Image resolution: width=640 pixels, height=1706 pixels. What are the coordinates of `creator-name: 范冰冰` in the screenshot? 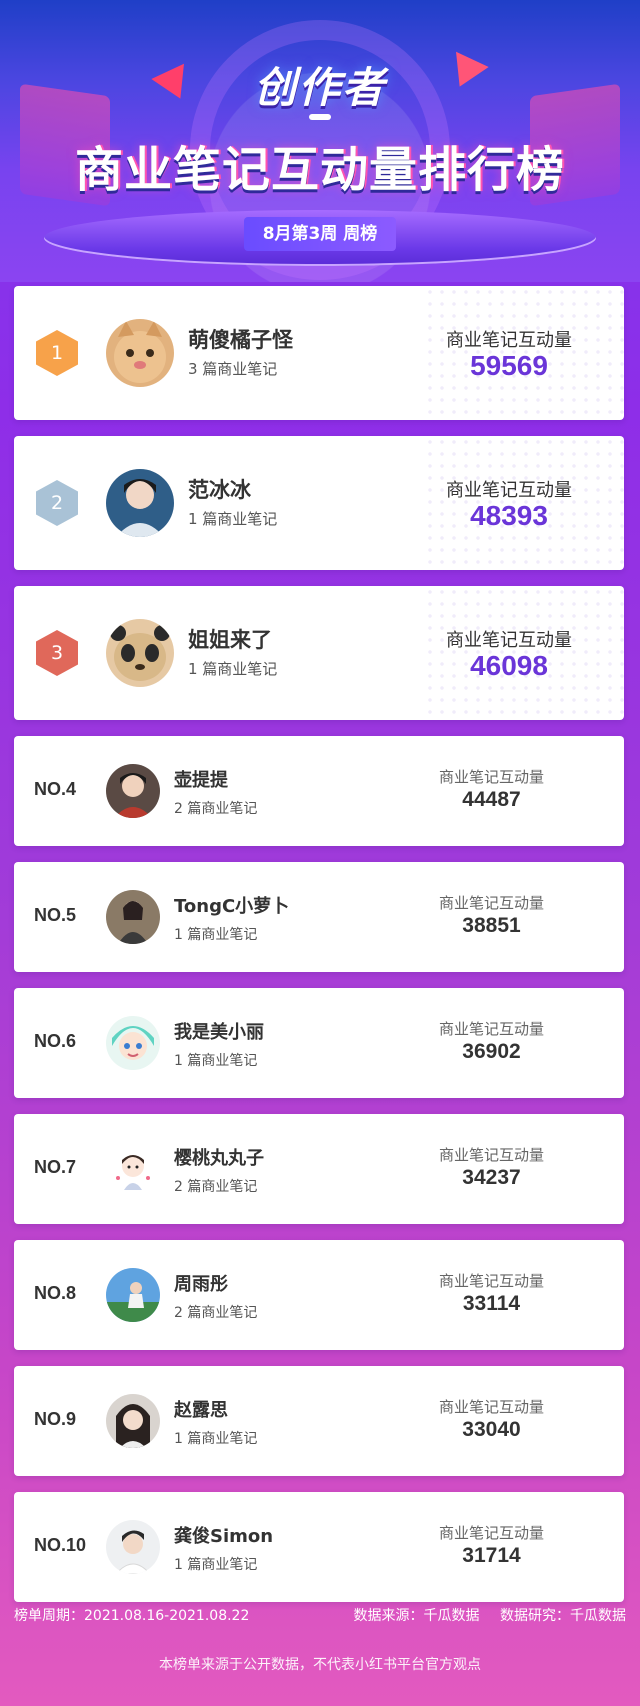 It's located at (219, 489).